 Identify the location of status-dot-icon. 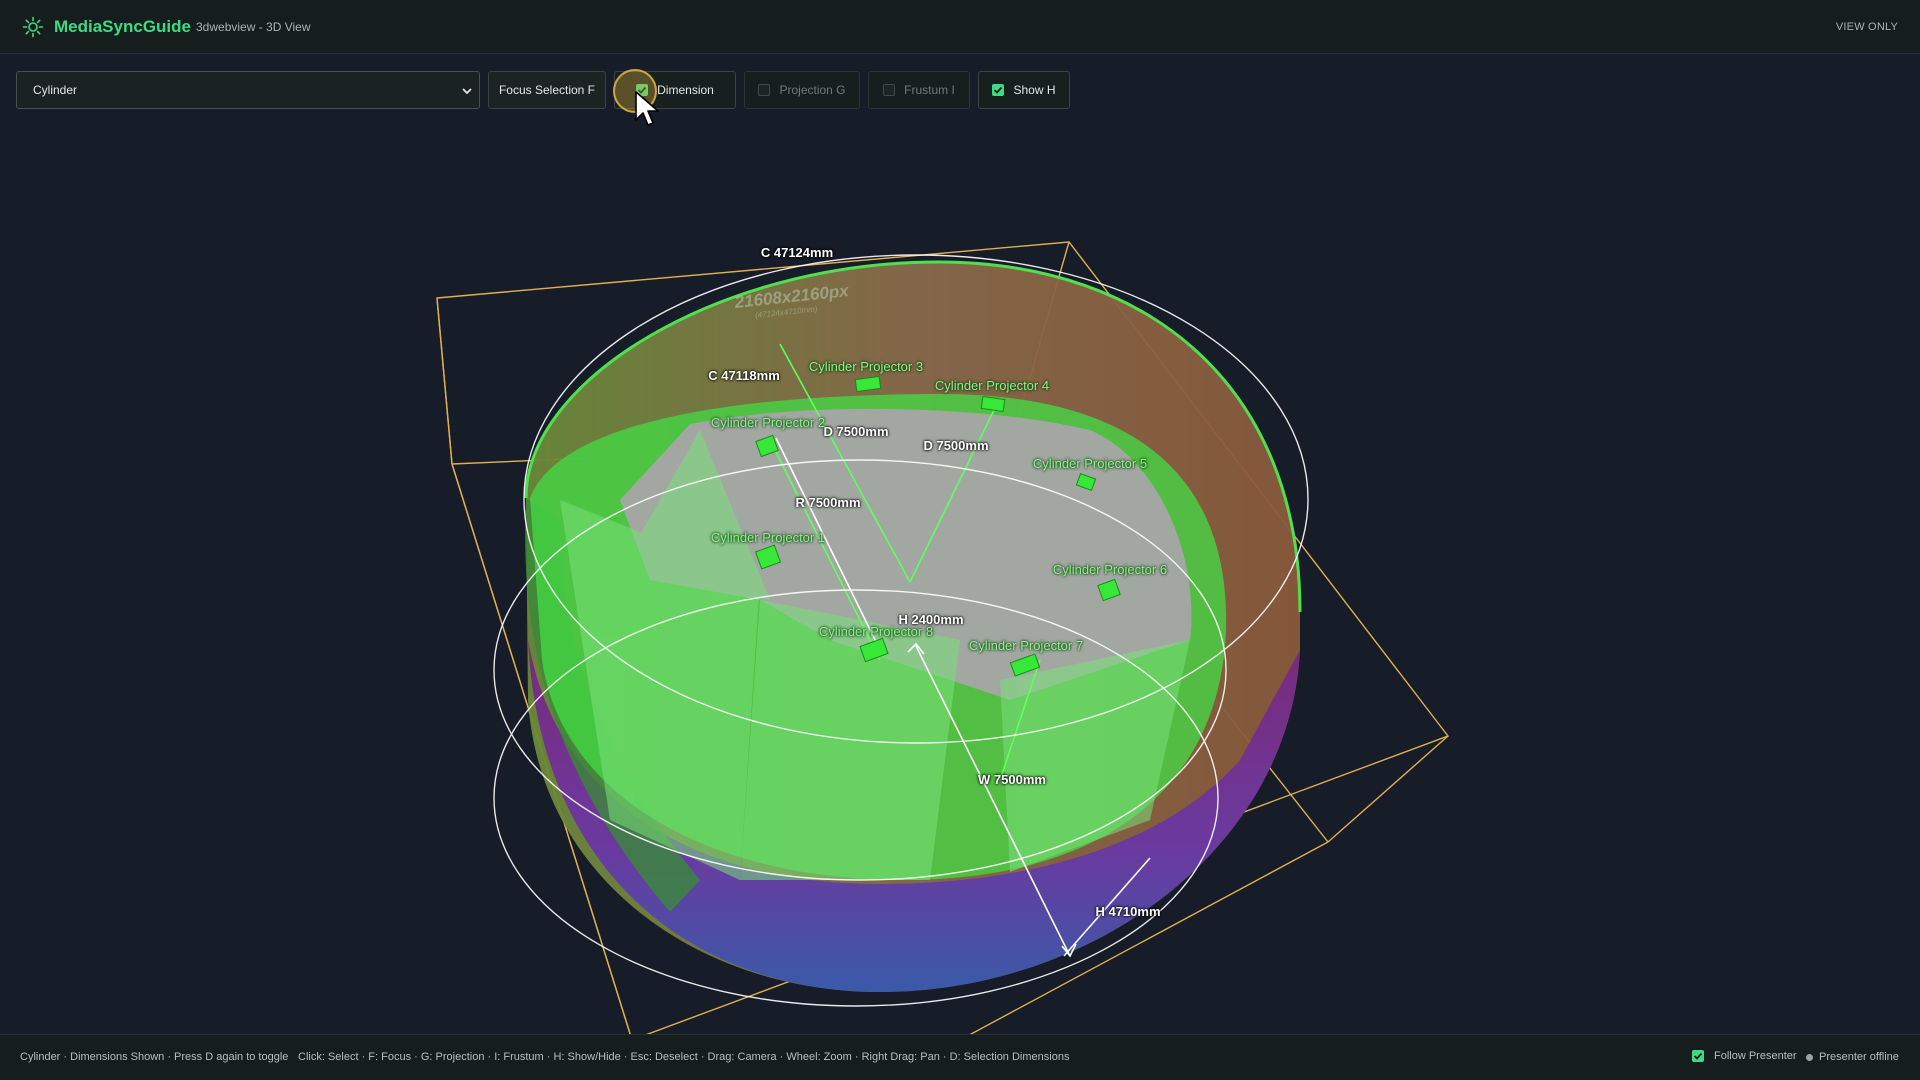
(1809, 1057).